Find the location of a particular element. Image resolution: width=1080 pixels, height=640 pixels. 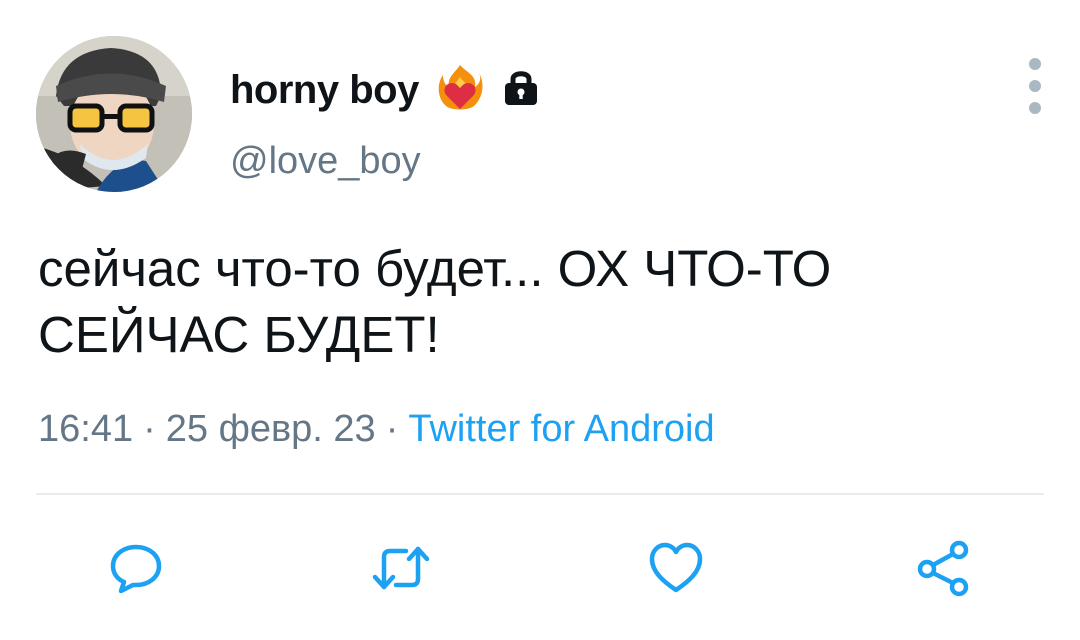

user-handle: @love_boy is located at coordinates (325, 161).